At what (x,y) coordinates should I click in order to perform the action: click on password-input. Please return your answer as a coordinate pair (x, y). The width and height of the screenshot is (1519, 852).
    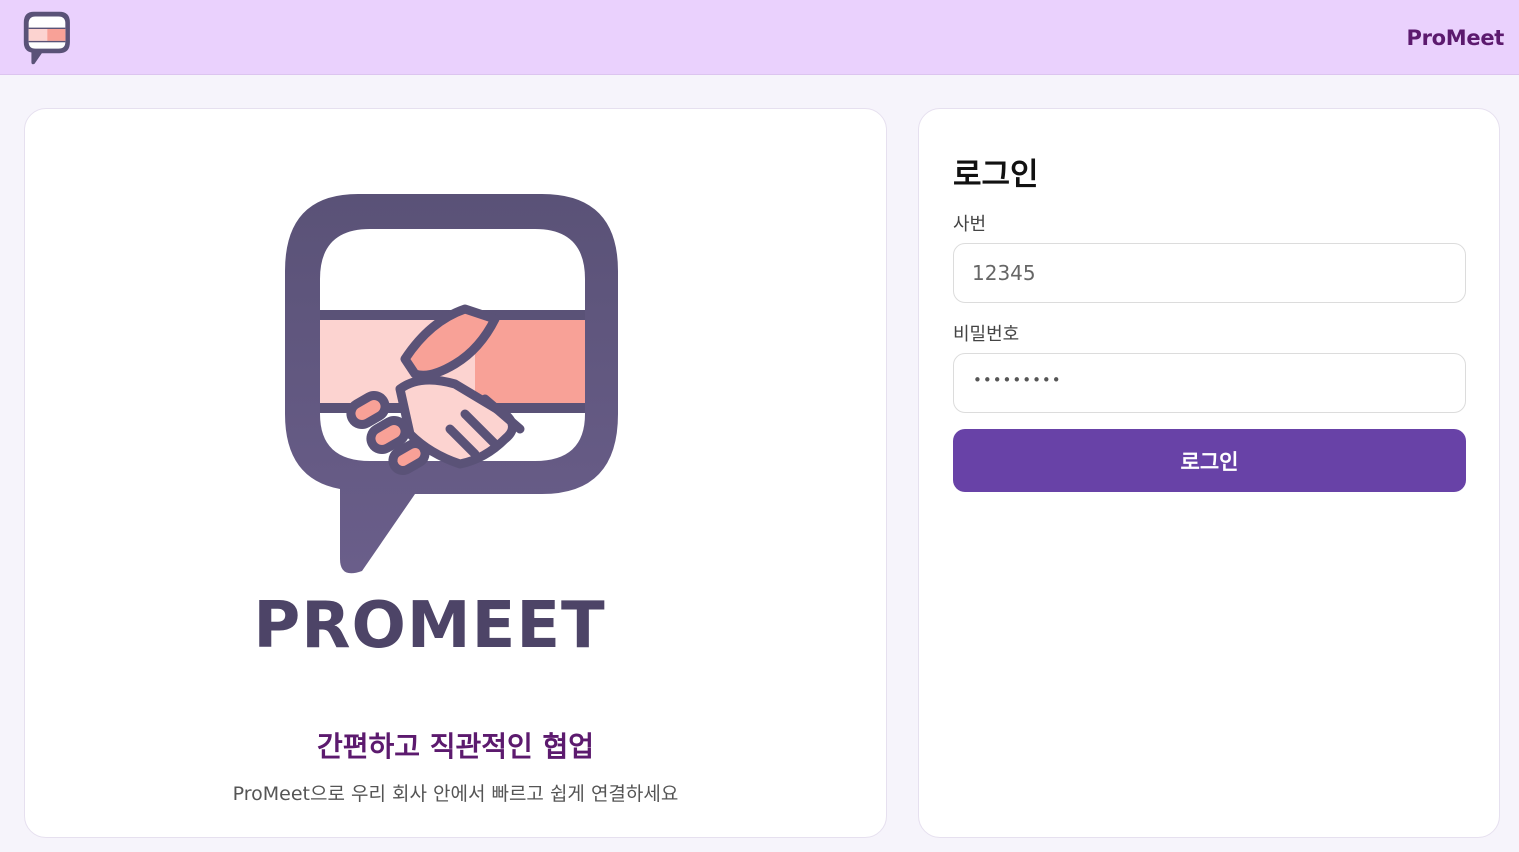
    Looking at the image, I should click on (1209, 383).